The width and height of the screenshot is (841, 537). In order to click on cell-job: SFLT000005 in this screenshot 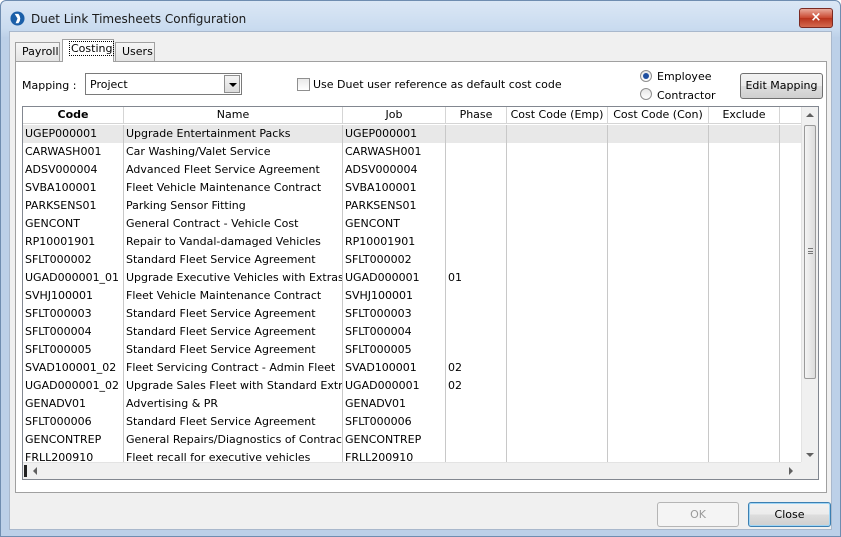, I will do `click(394, 350)`.